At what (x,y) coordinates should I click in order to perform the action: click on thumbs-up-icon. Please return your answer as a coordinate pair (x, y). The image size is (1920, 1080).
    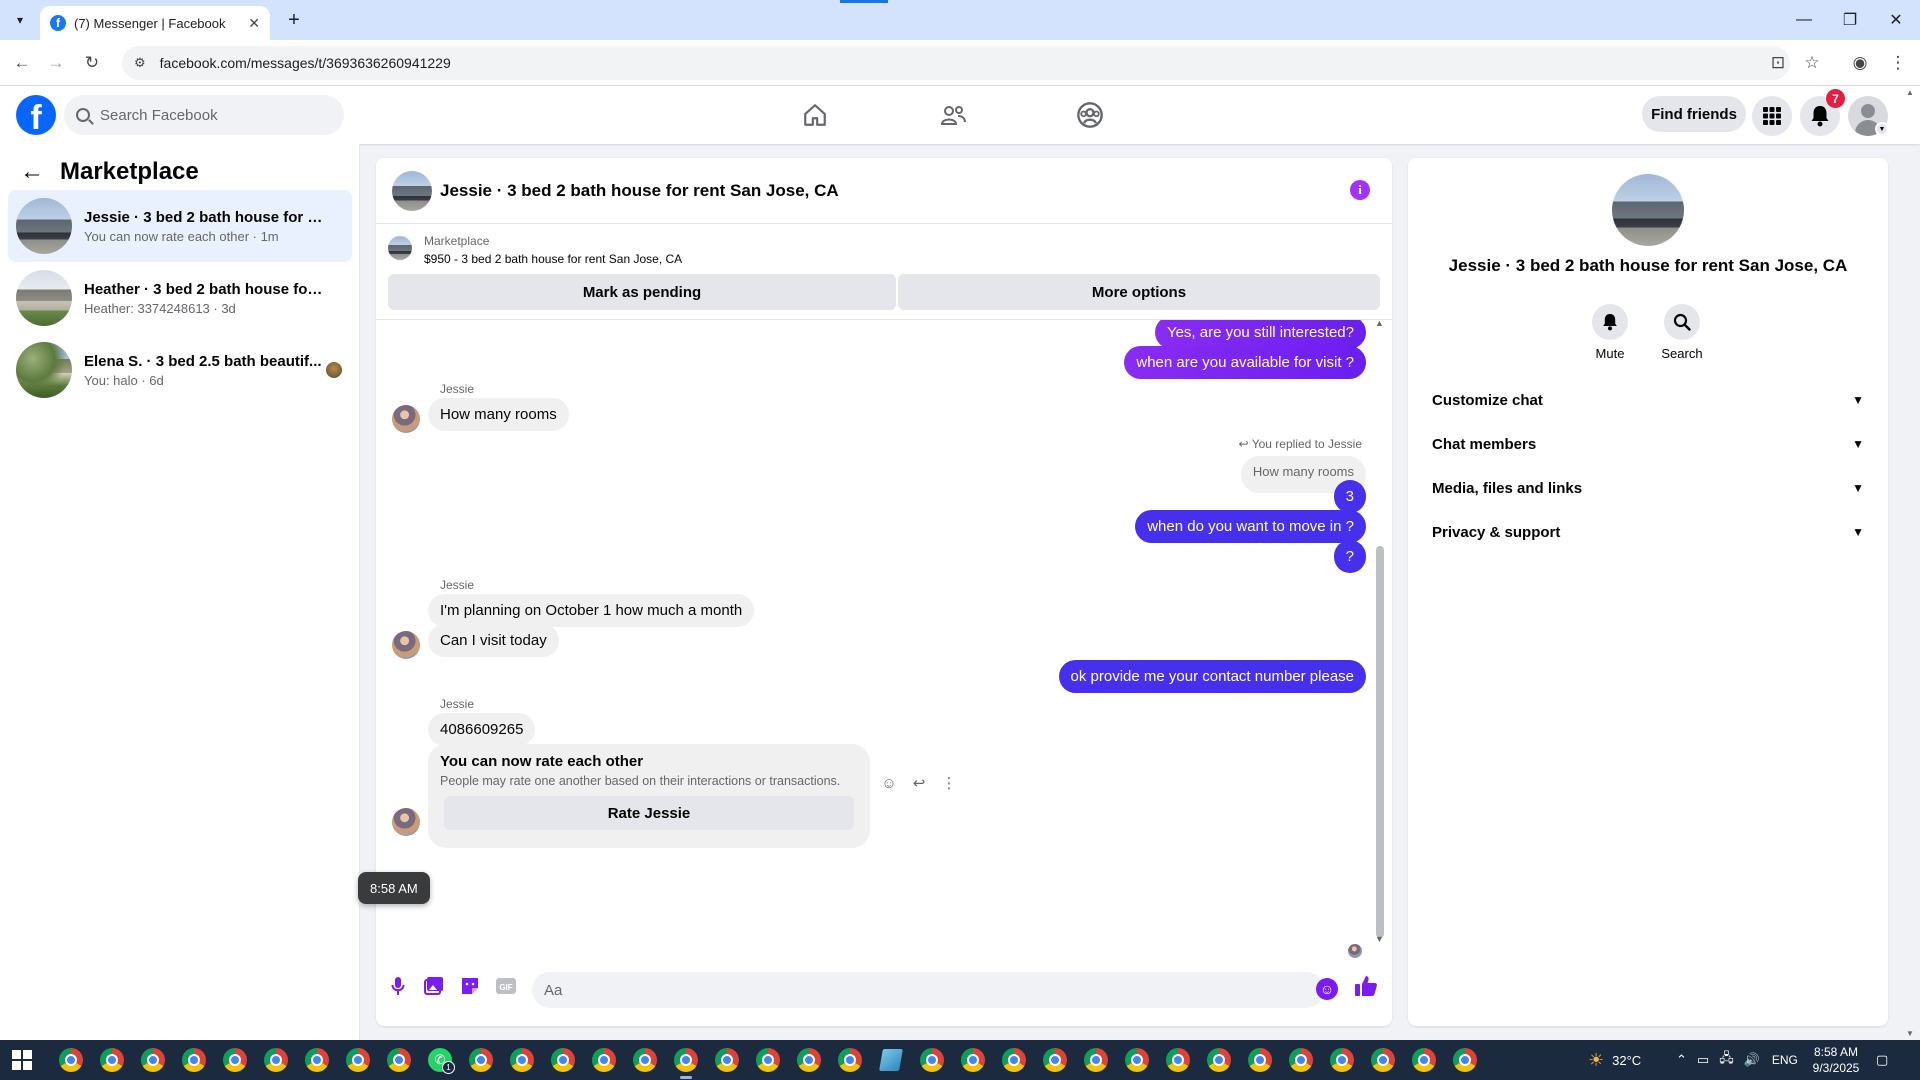
    Looking at the image, I should click on (1366, 989).